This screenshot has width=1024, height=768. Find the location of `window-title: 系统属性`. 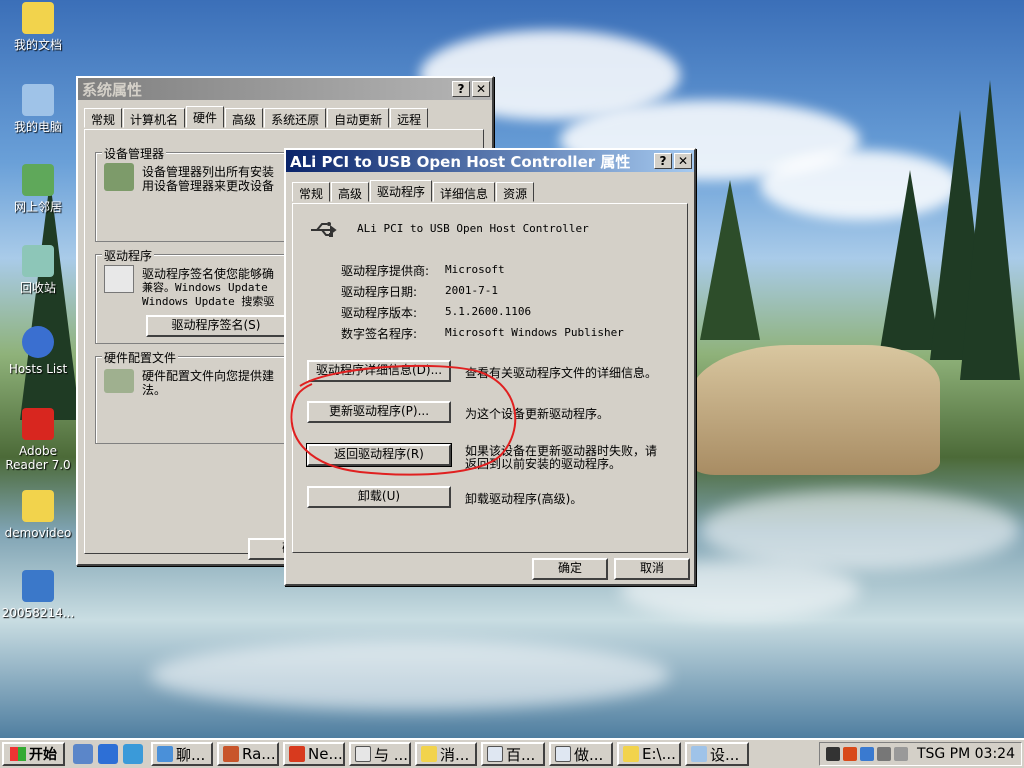

window-title: 系统属性 is located at coordinates (112, 89).